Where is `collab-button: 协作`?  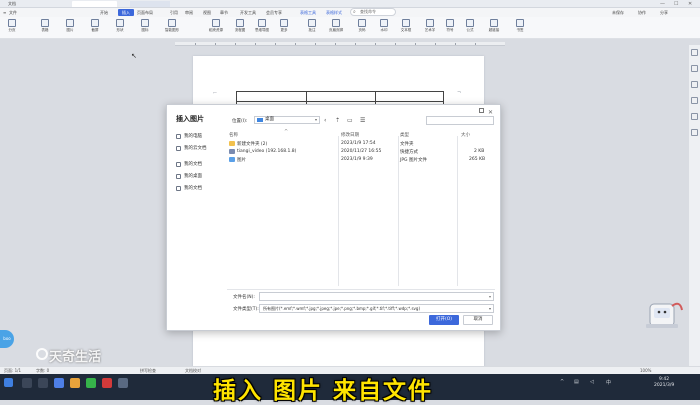 collab-button: 协作 is located at coordinates (642, 12).